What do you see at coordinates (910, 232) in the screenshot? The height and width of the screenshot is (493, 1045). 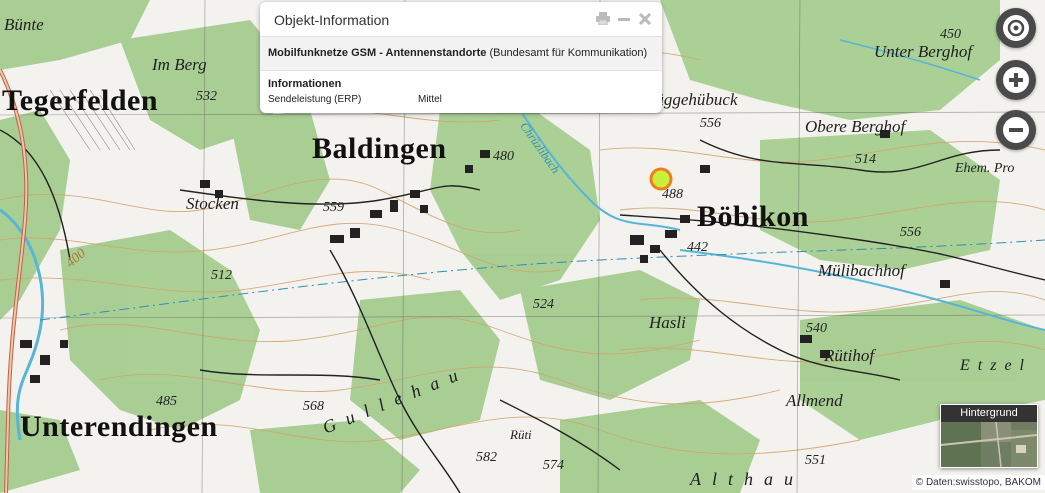 I see `elevation-556-east: 556` at bounding box center [910, 232].